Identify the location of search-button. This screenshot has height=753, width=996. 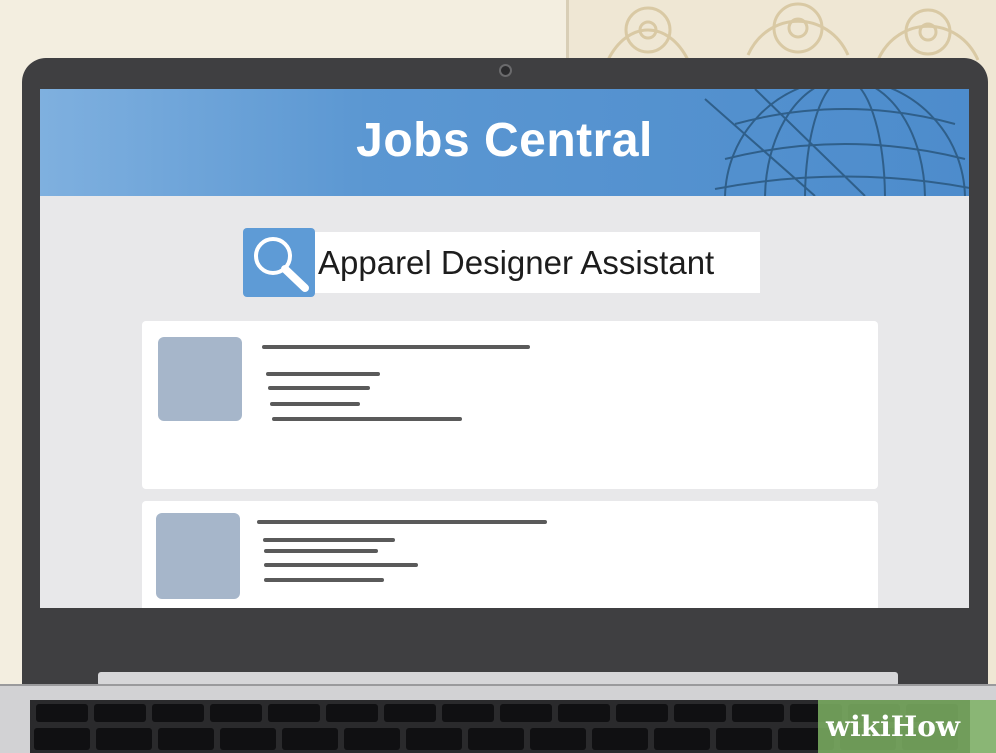
(279, 262).